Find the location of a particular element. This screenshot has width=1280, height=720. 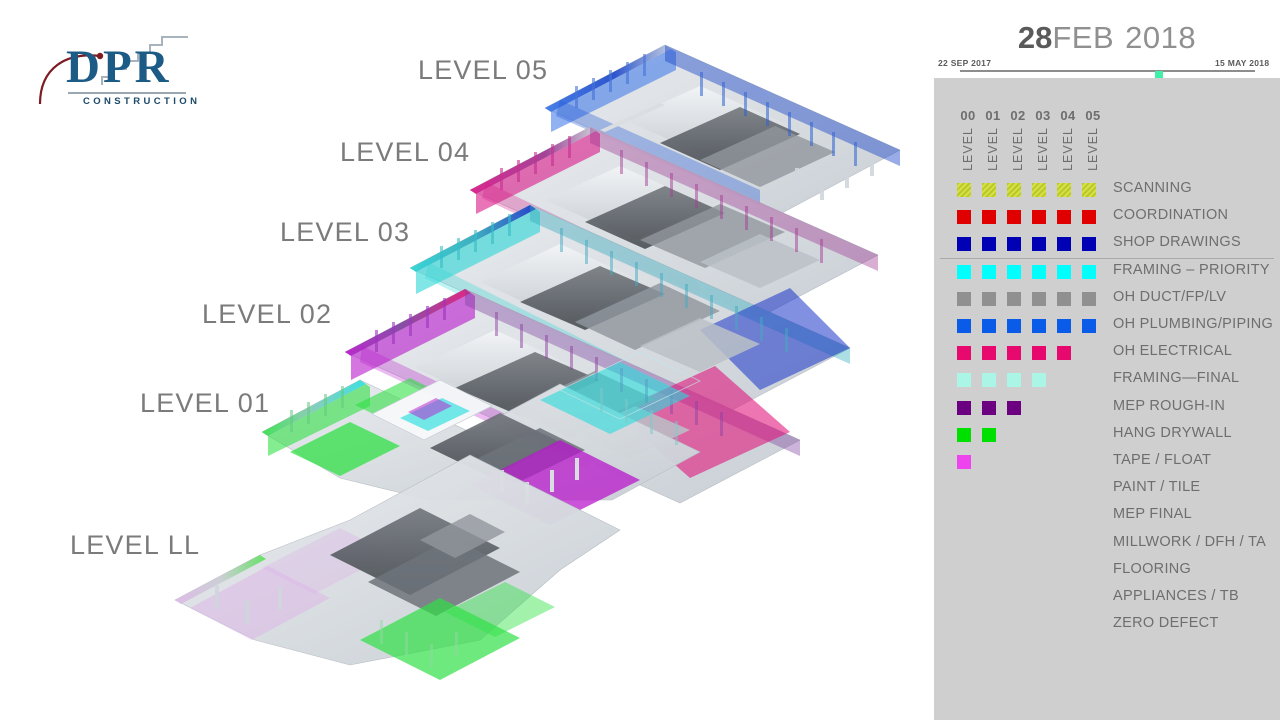

legend-level-number: 04 is located at coordinates (1068, 115).